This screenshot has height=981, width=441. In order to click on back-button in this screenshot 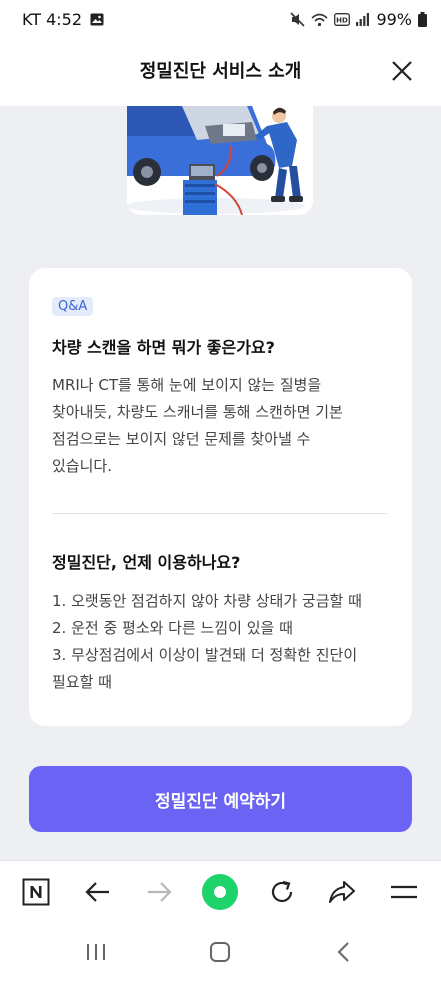, I will do `click(98, 892)`.